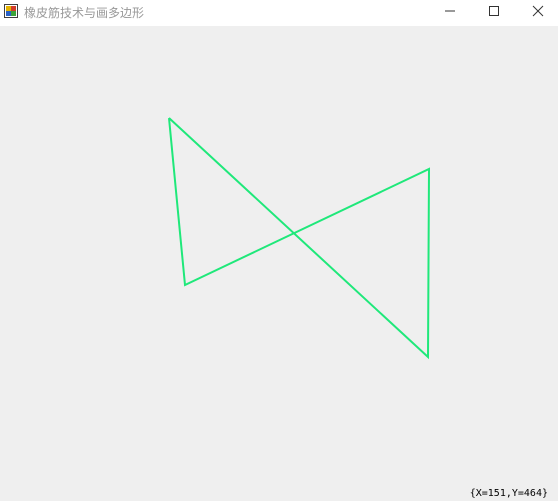 This screenshot has width=558, height=501. I want to click on close-icon, so click(538, 11).